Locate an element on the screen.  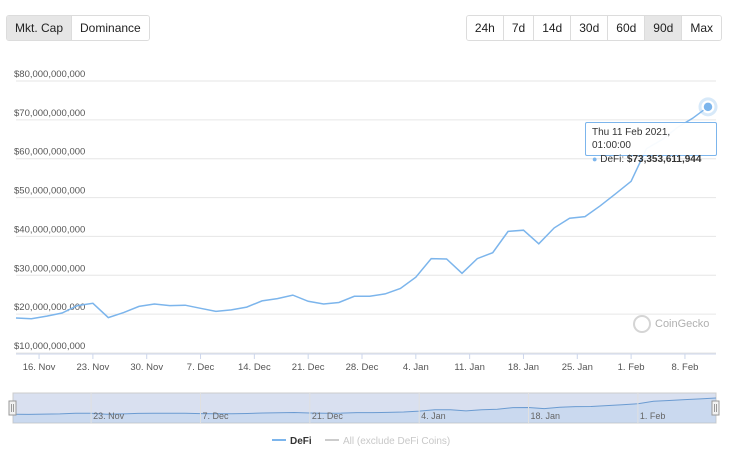
x-tick-label: 28. Dec is located at coordinates (362, 367).